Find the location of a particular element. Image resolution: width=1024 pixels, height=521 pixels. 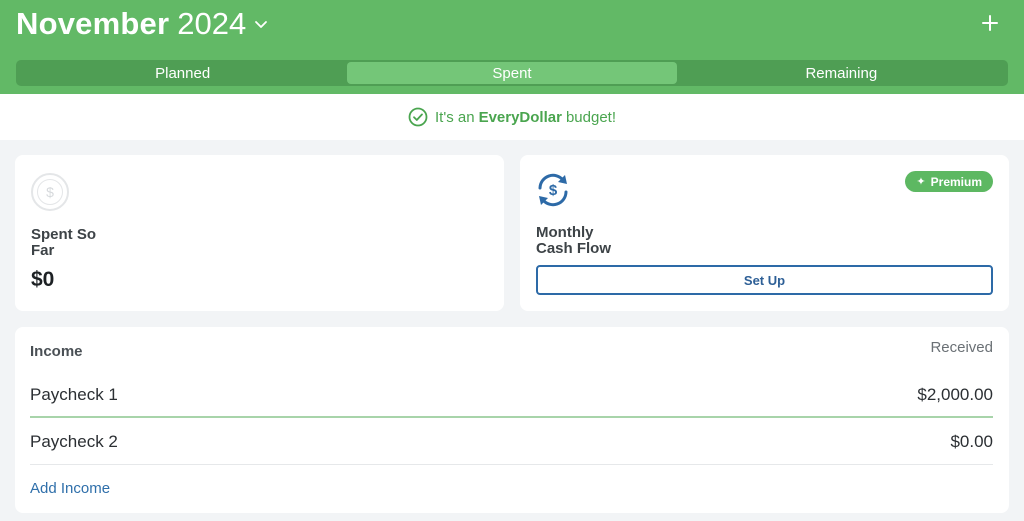

year-label: 2024 is located at coordinates (212, 23).